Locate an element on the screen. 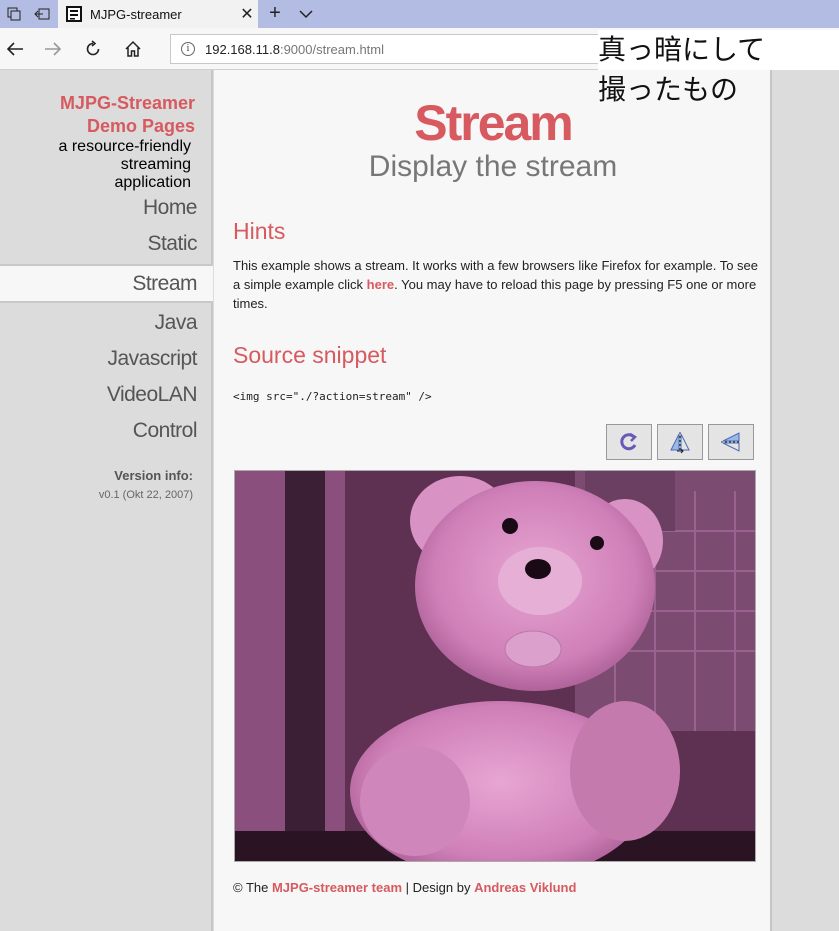  snippet-heading: Source snippet is located at coordinates (310, 355).